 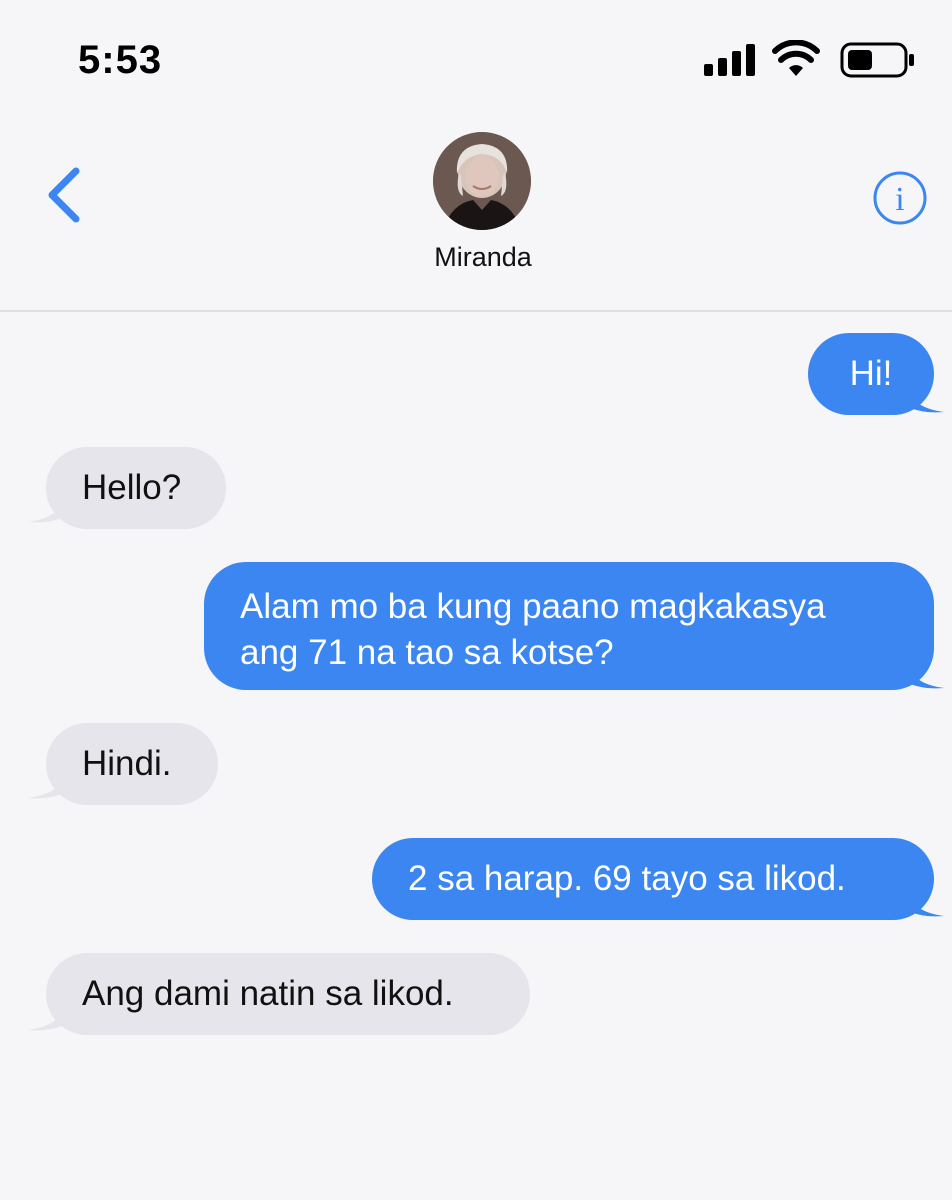 I want to click on svg-text: i, so click(x=899, y=199).